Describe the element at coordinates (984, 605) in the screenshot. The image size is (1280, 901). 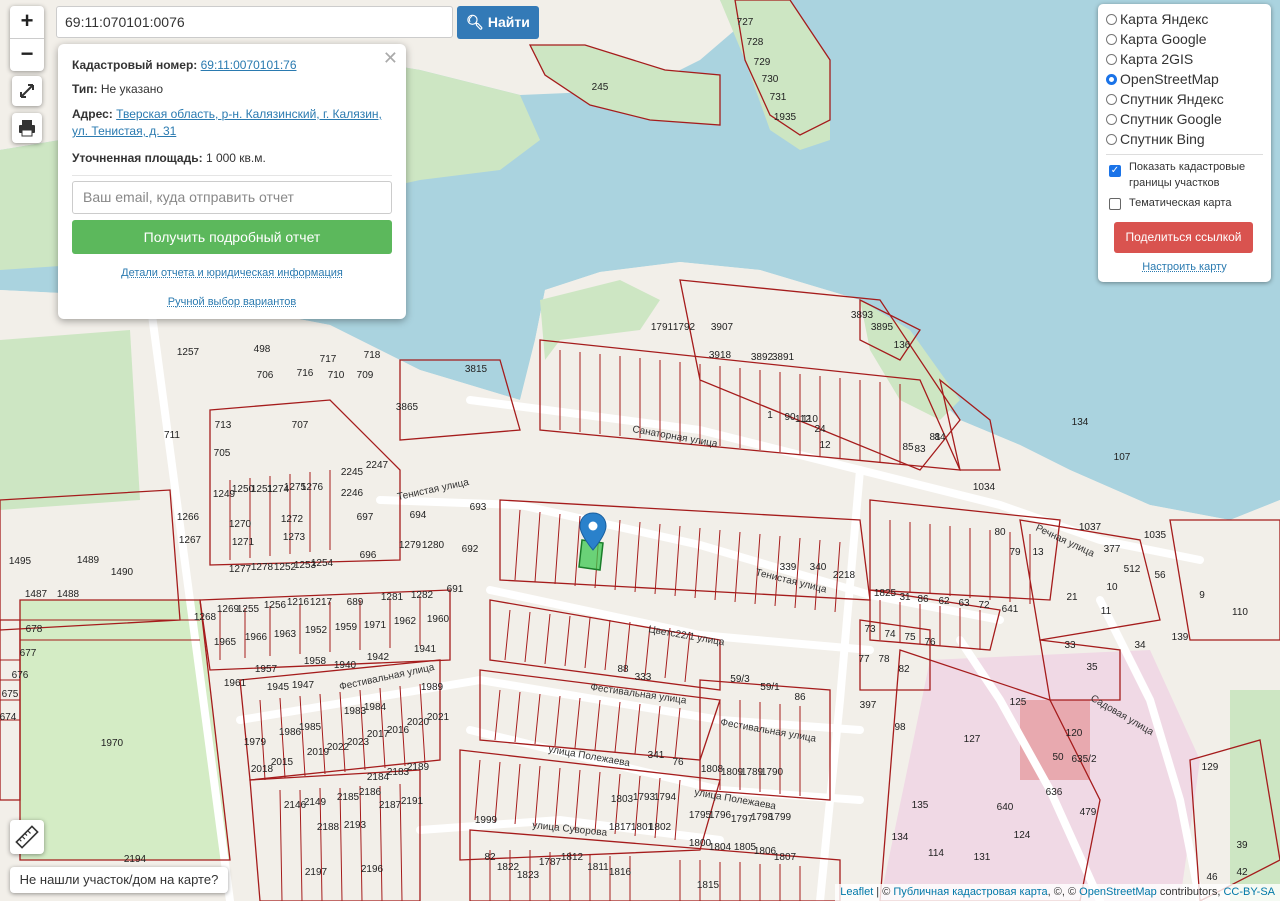
I see `parcel-number: 72` at that location.